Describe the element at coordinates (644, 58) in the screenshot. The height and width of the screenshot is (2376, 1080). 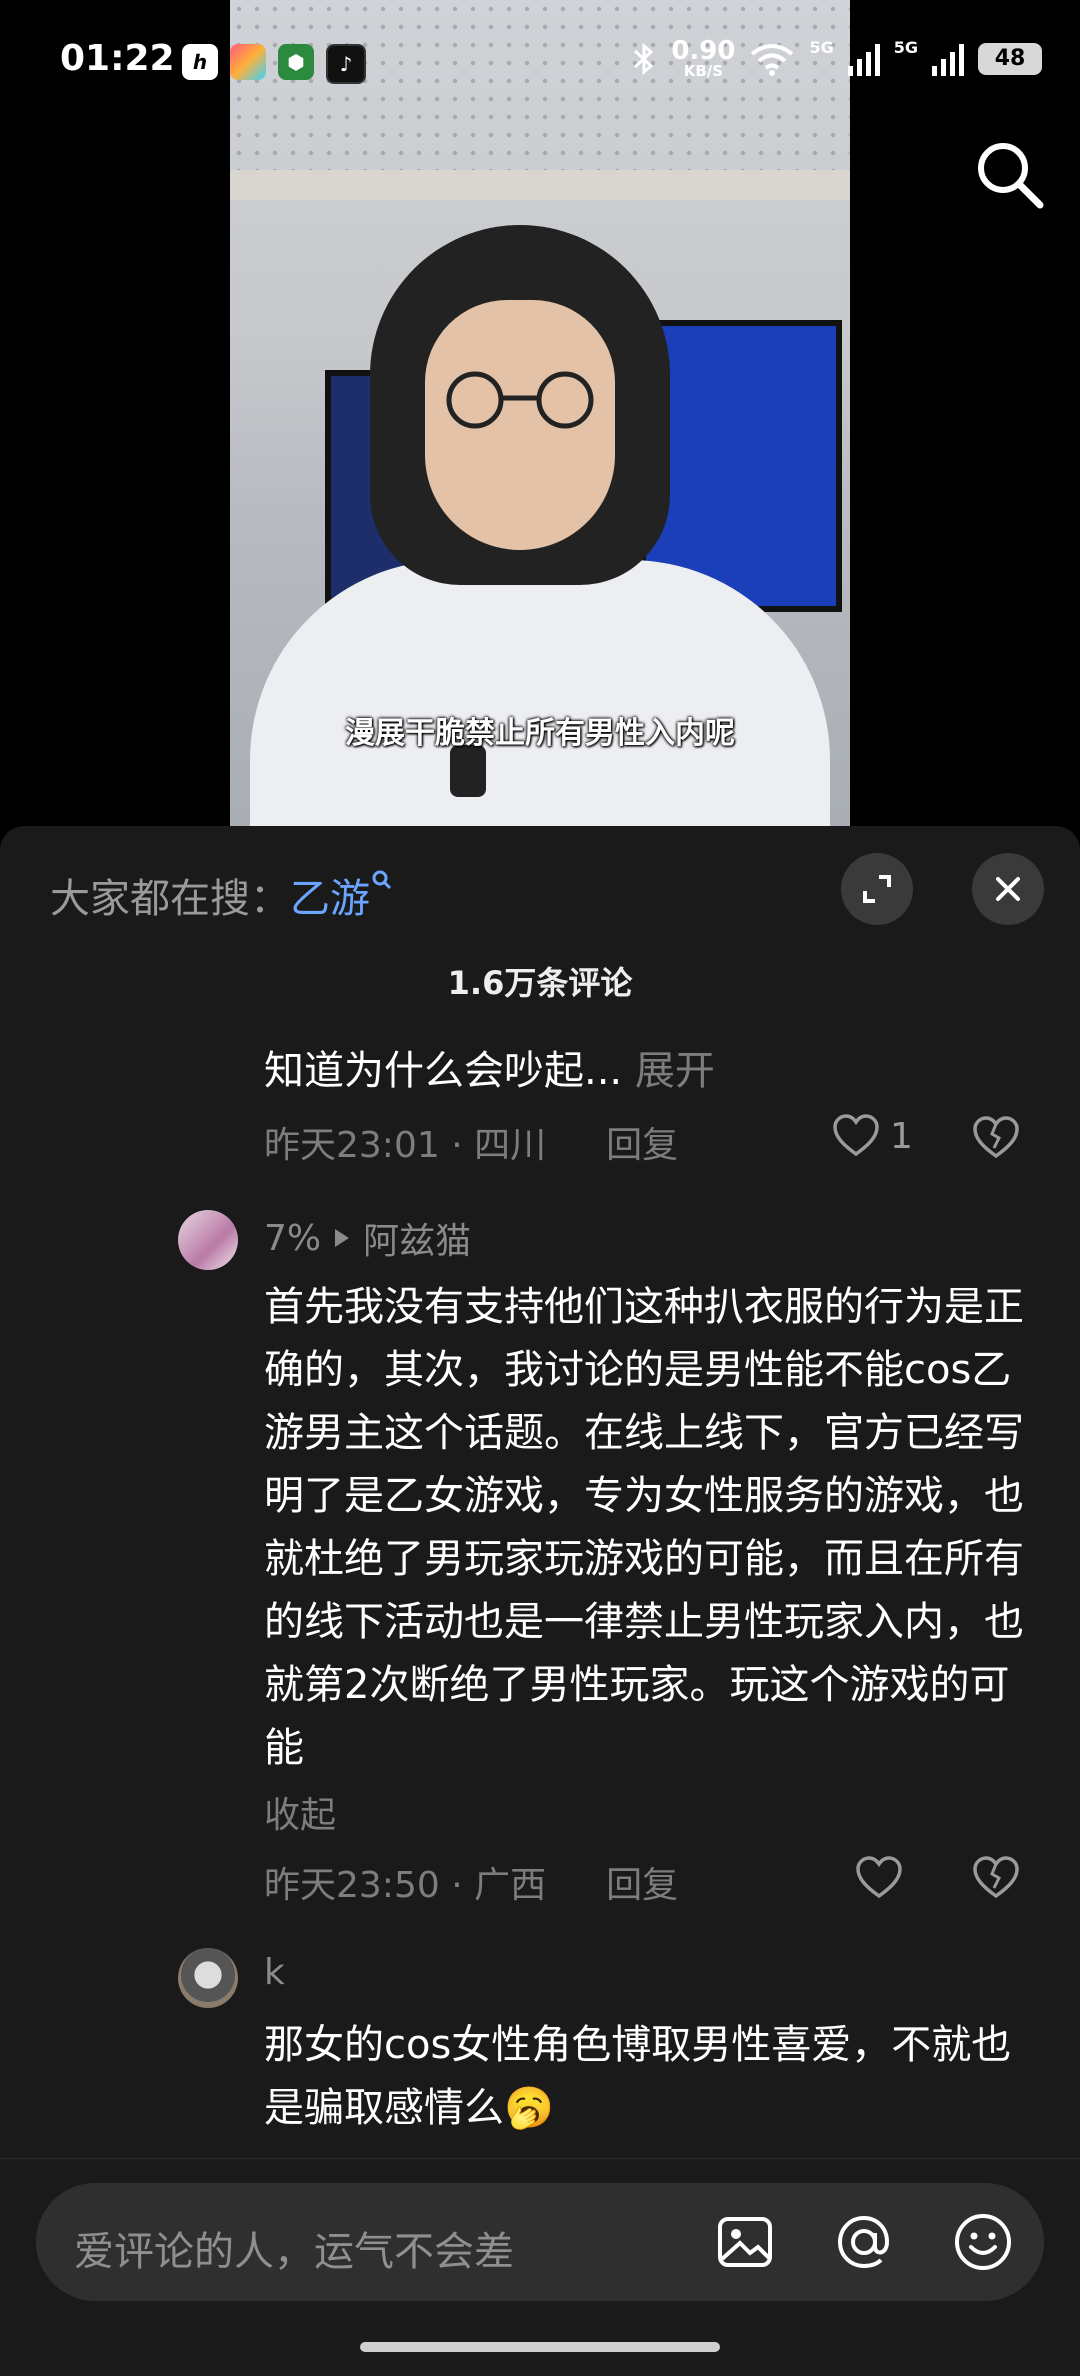
I see `bluetooth-icon` at that location.